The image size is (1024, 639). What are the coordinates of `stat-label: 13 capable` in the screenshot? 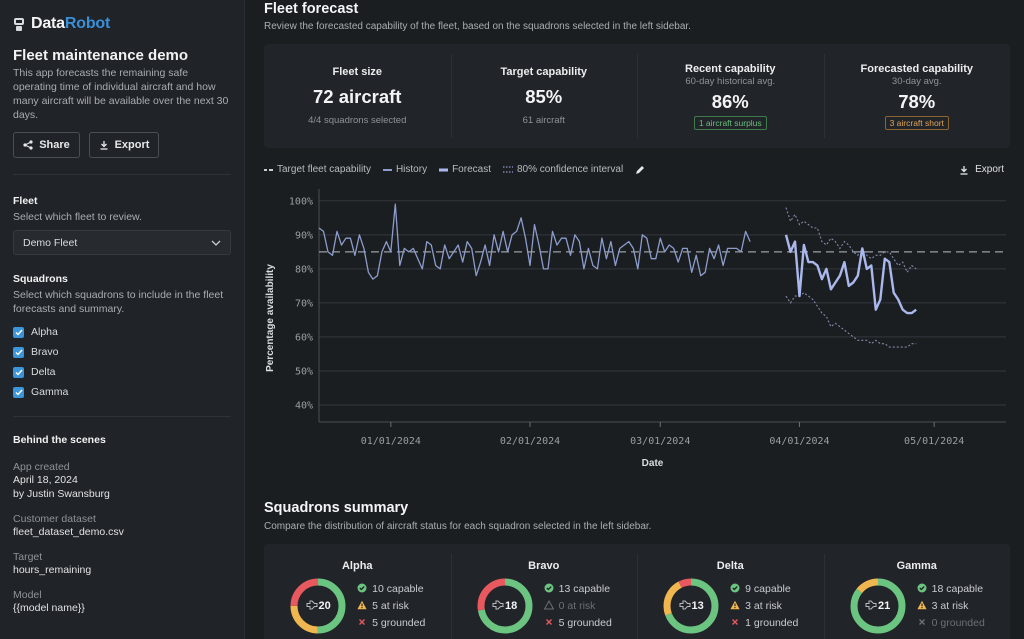 It's located at (584, 589).